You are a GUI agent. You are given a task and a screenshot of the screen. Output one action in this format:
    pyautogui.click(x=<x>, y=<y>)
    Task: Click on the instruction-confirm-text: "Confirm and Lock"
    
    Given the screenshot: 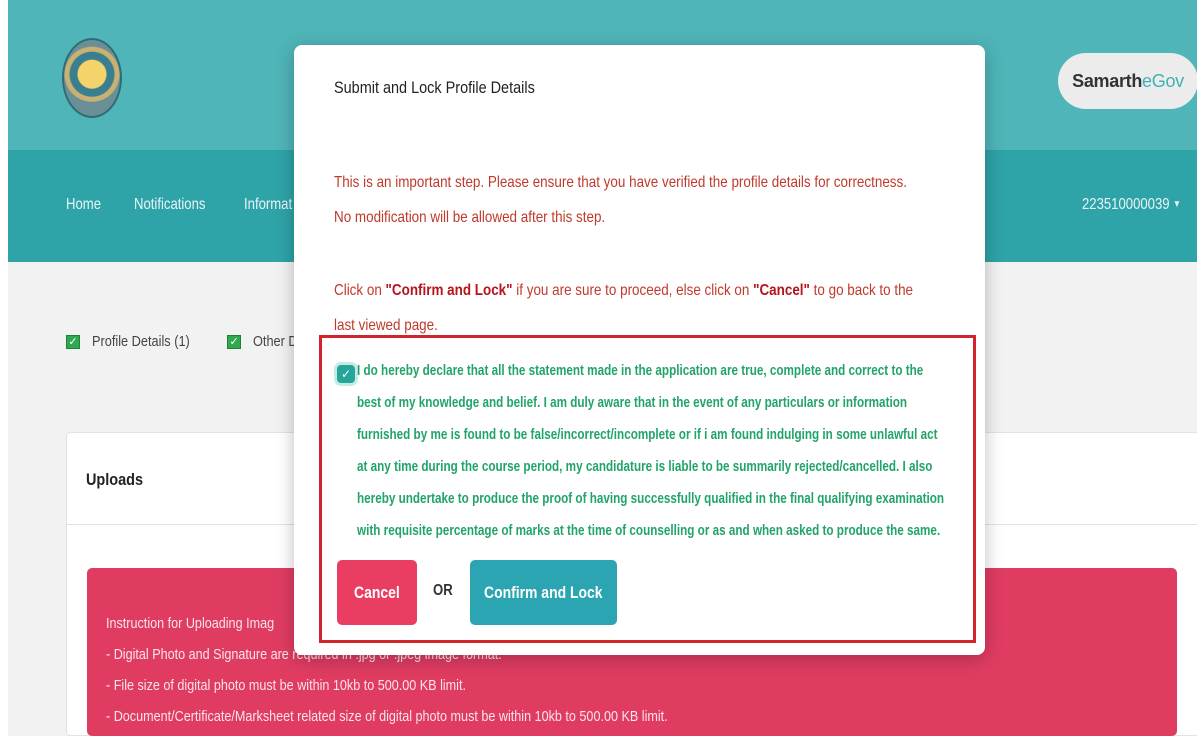 What is the action you would take?
    pyautogui.click(x=449, y=290)
    